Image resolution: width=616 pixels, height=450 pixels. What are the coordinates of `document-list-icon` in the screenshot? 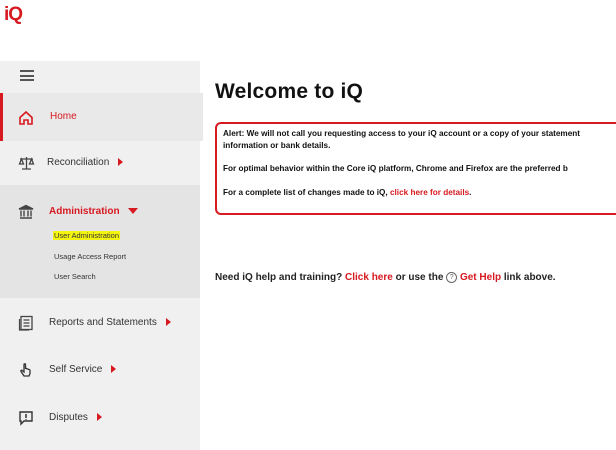 It's located at (26, 323).